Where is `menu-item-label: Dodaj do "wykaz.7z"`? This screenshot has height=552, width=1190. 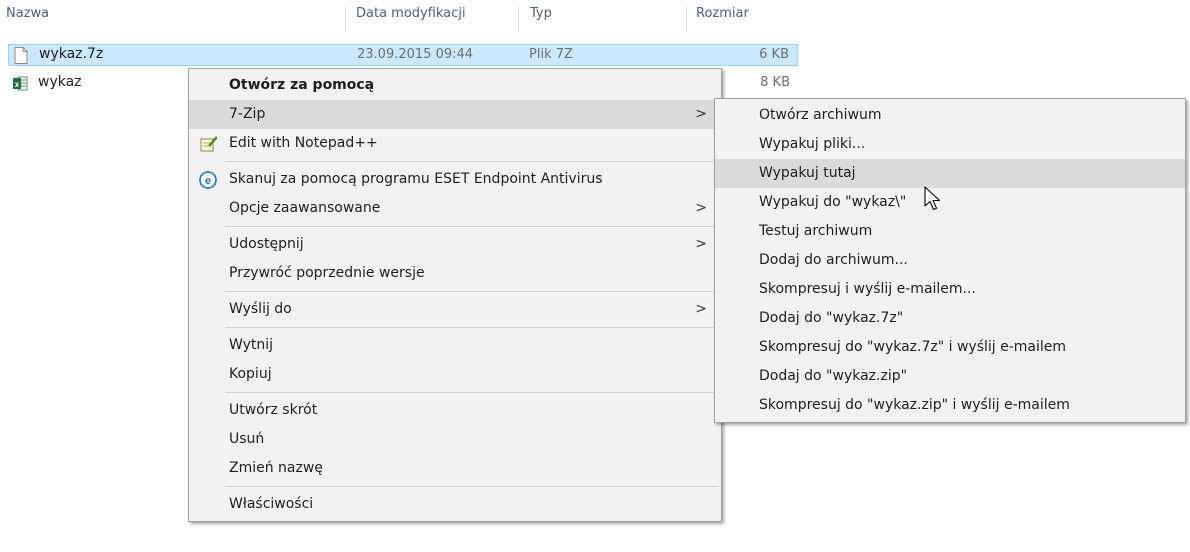
menu-item-label: Dodaj do "wykaz.7z" is located at coordinates (831, 318).